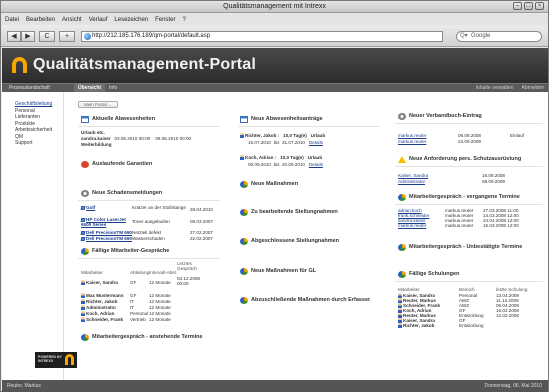  Describe the element at coordinates (29, 88) in the screenshot. I see `tab-prozesslandschaft: Prozesslandschaft` at that location.